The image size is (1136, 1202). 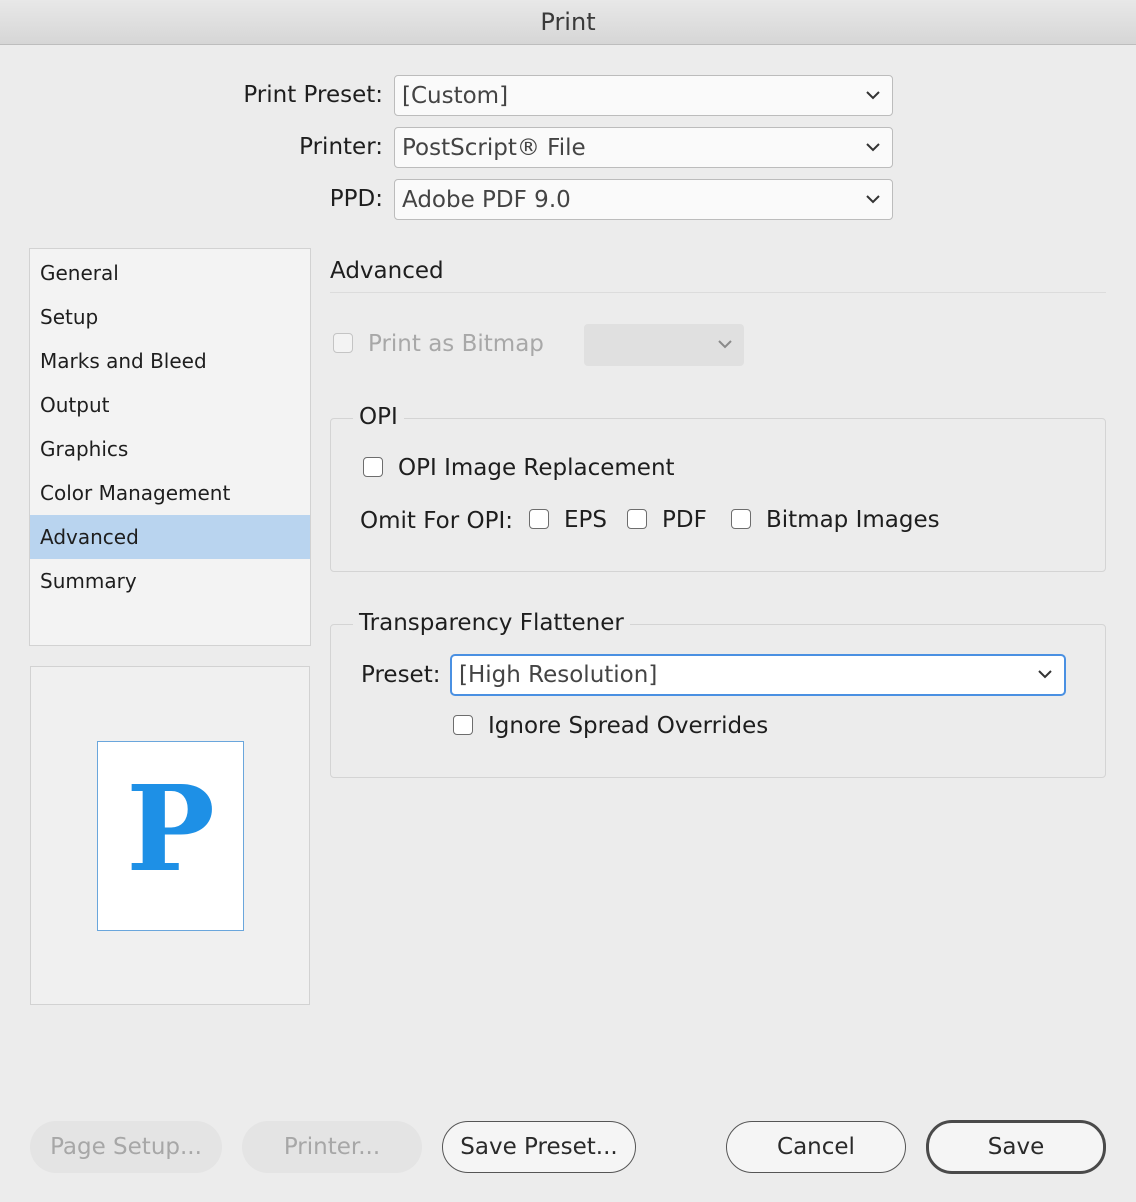 What do you see at coordinates (718, 701) in the screenshot?
I see `flattener-group` at bounding box center [718, 701].